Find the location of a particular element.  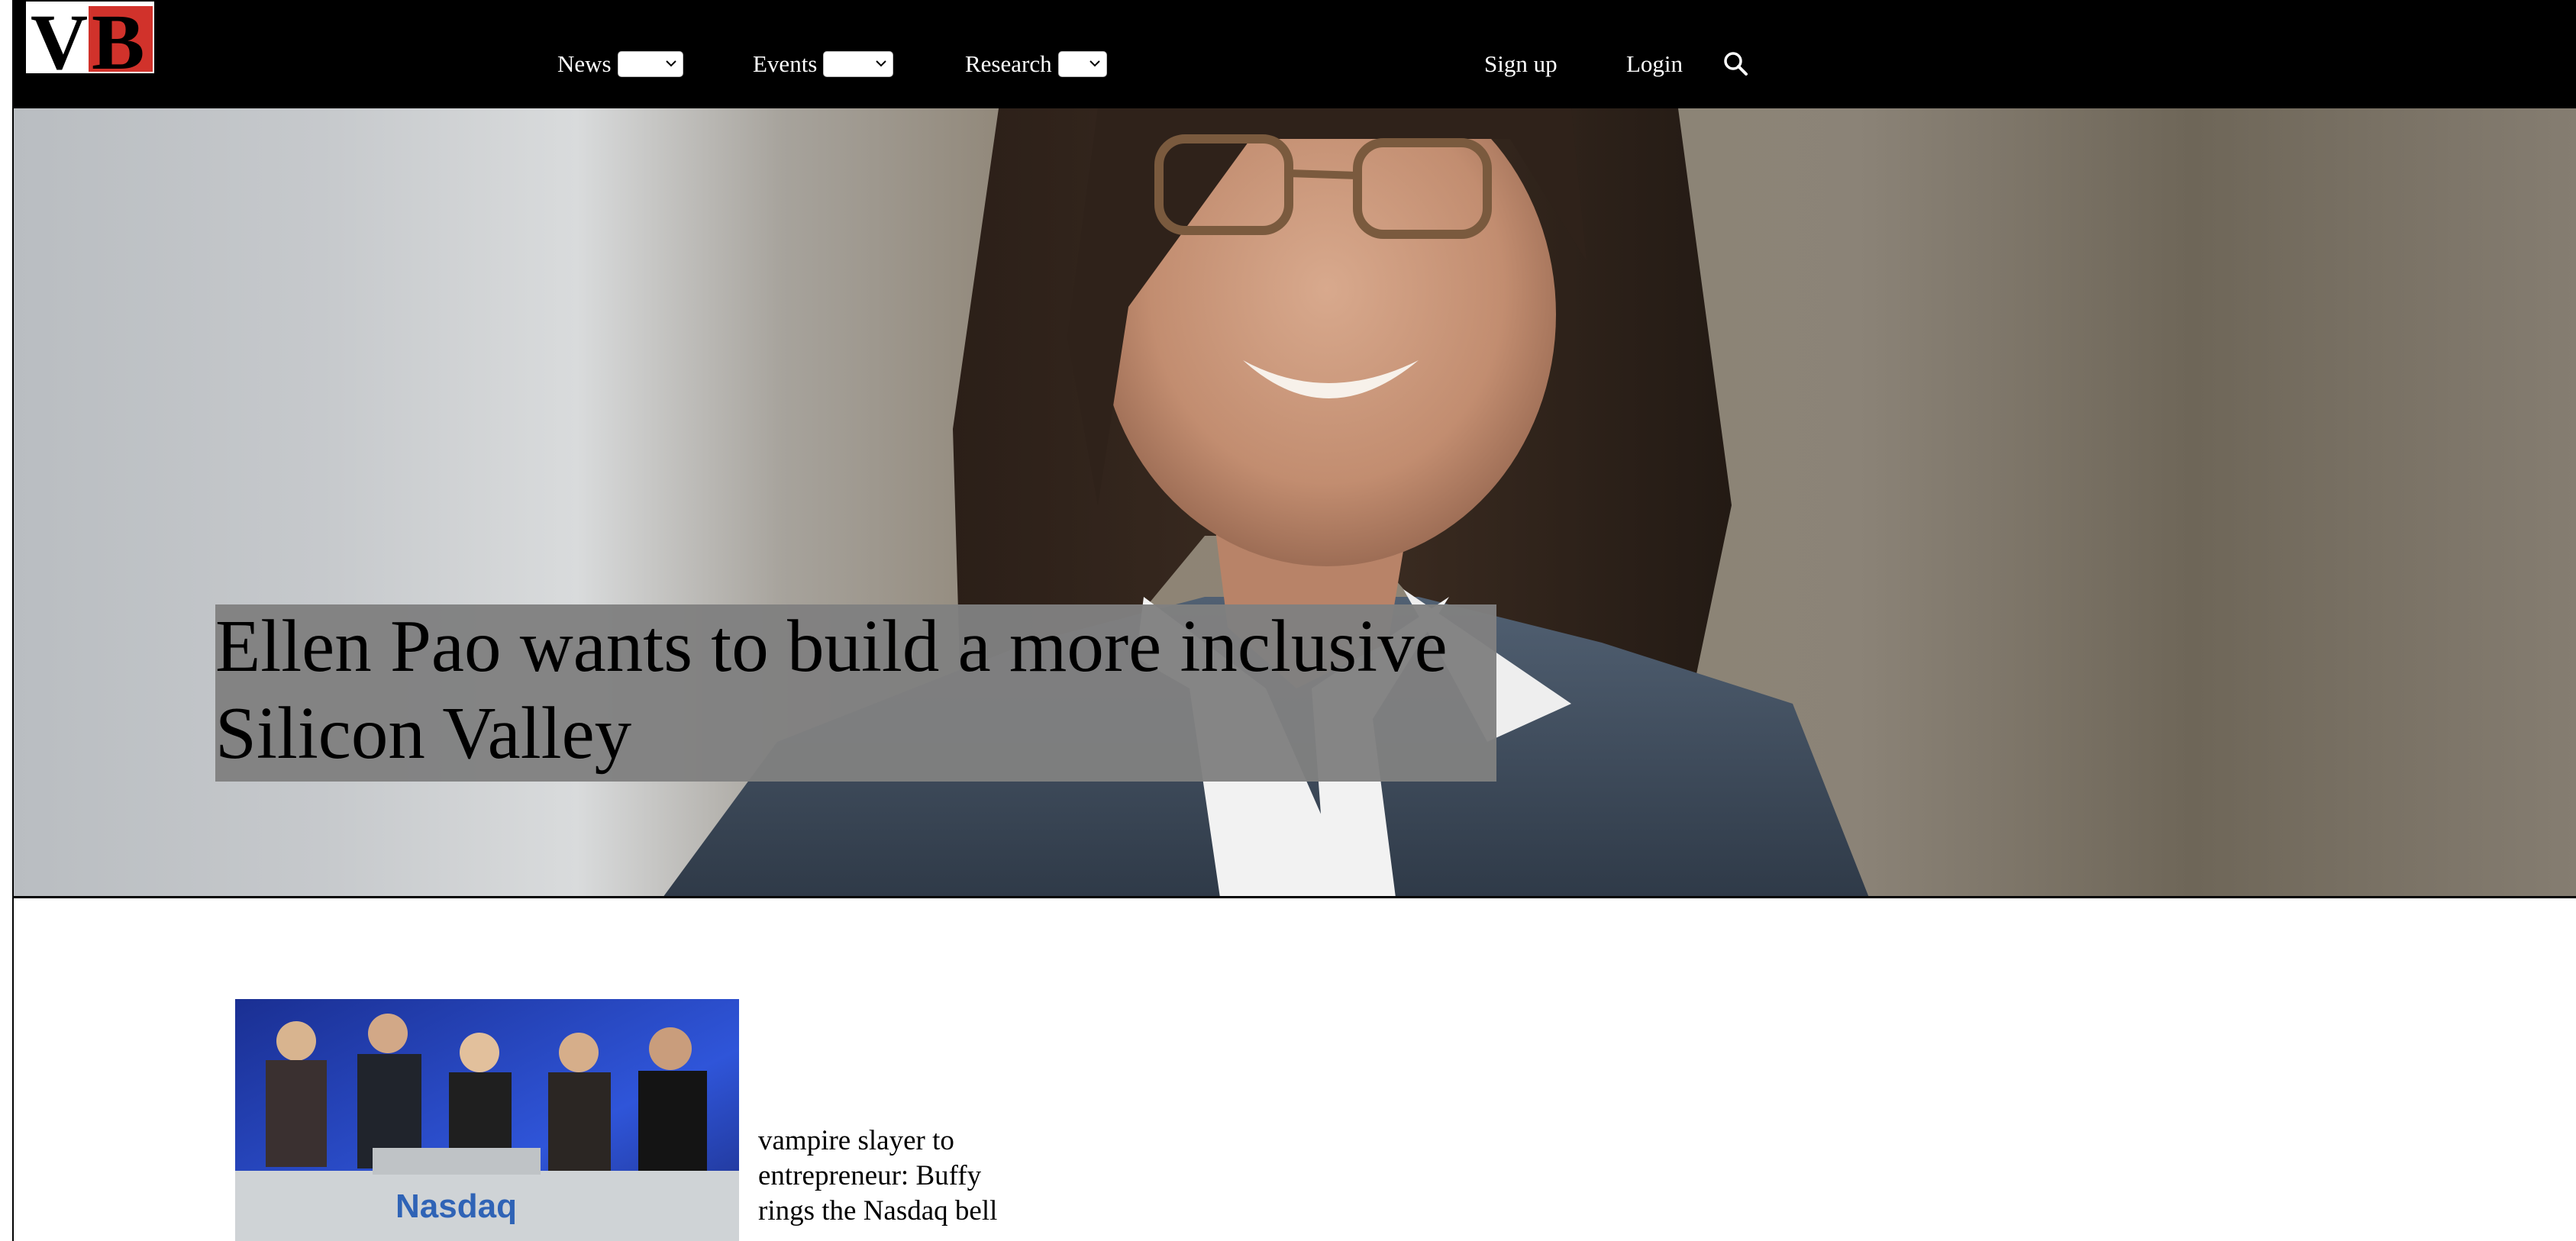

nav-research: Research is located at coordinates (1036, 64).